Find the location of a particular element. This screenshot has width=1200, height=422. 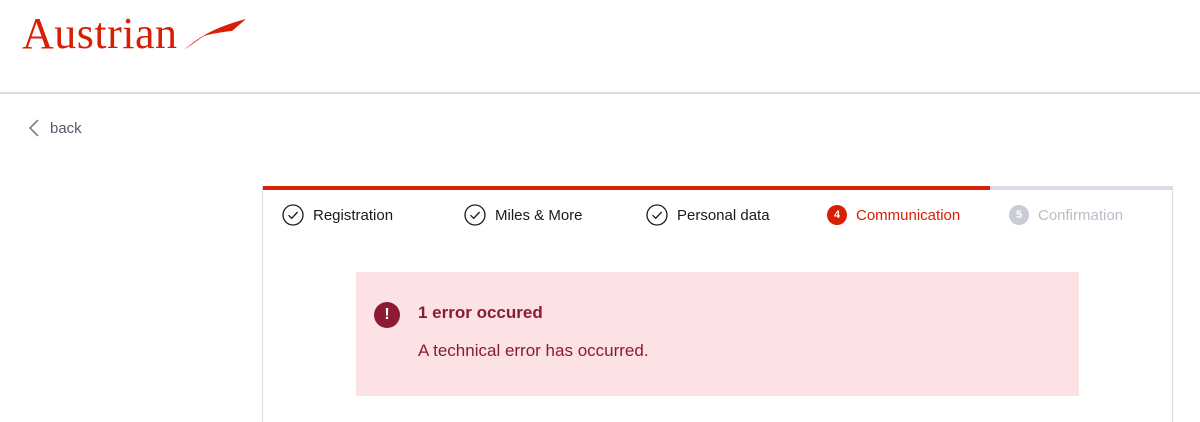

austrian-logo: Austrian is located at coordinates (135, 34).